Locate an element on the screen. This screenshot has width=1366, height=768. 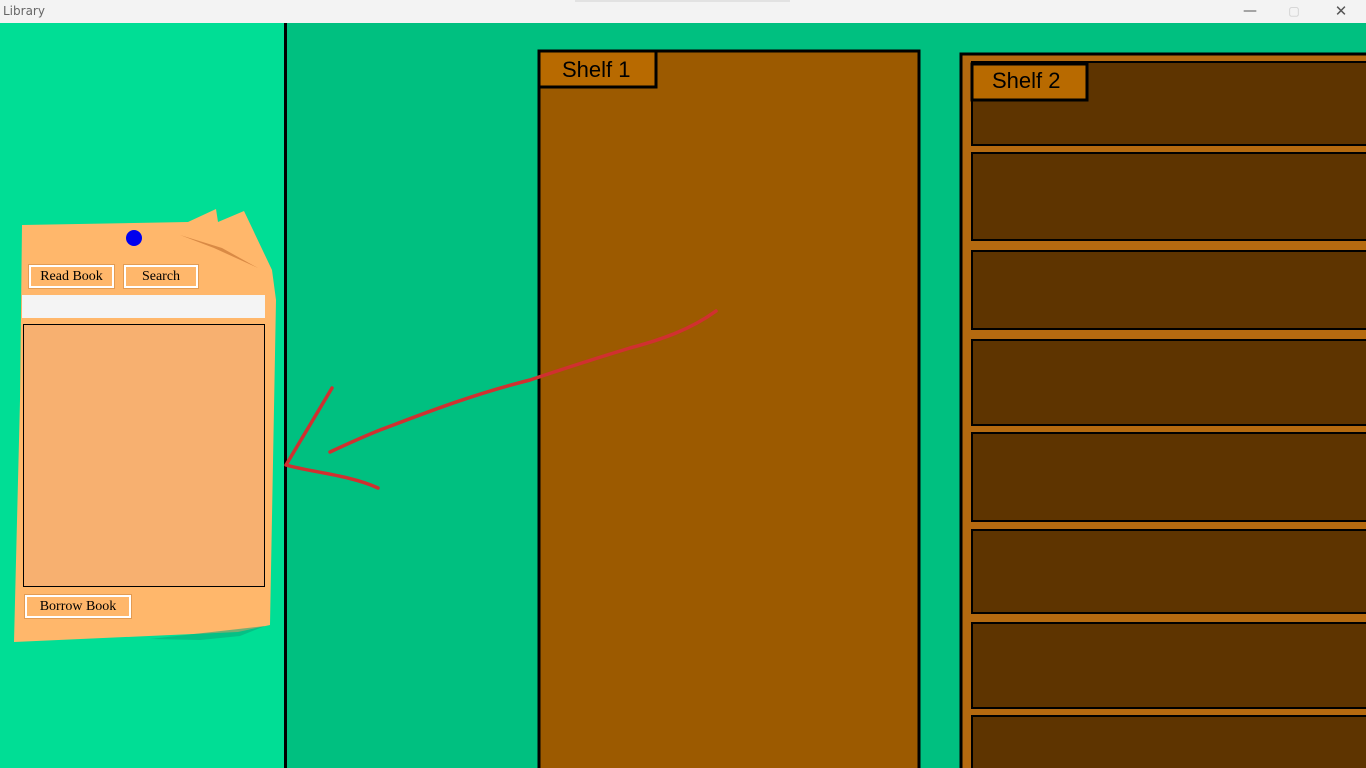
shelf-2-label: Shelf 2 is located at coordinates (1026, 80).